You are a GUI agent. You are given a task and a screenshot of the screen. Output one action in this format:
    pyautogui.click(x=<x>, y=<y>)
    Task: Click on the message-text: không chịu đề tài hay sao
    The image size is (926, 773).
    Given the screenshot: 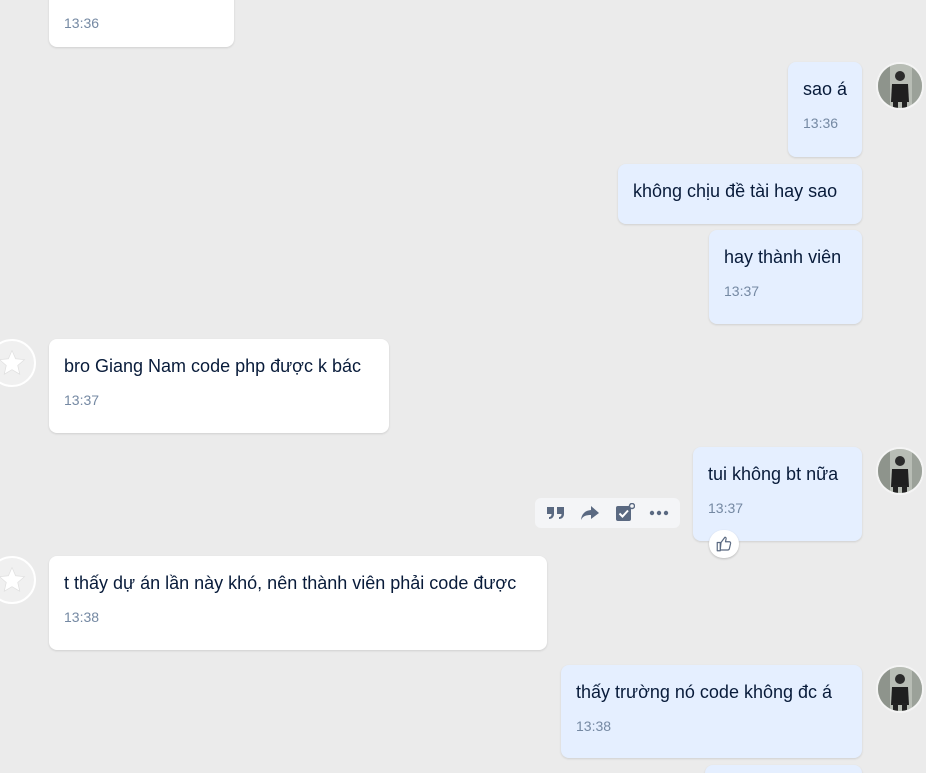 What is the action you would take?
    pyautogui.click(x=735, y=191)
    